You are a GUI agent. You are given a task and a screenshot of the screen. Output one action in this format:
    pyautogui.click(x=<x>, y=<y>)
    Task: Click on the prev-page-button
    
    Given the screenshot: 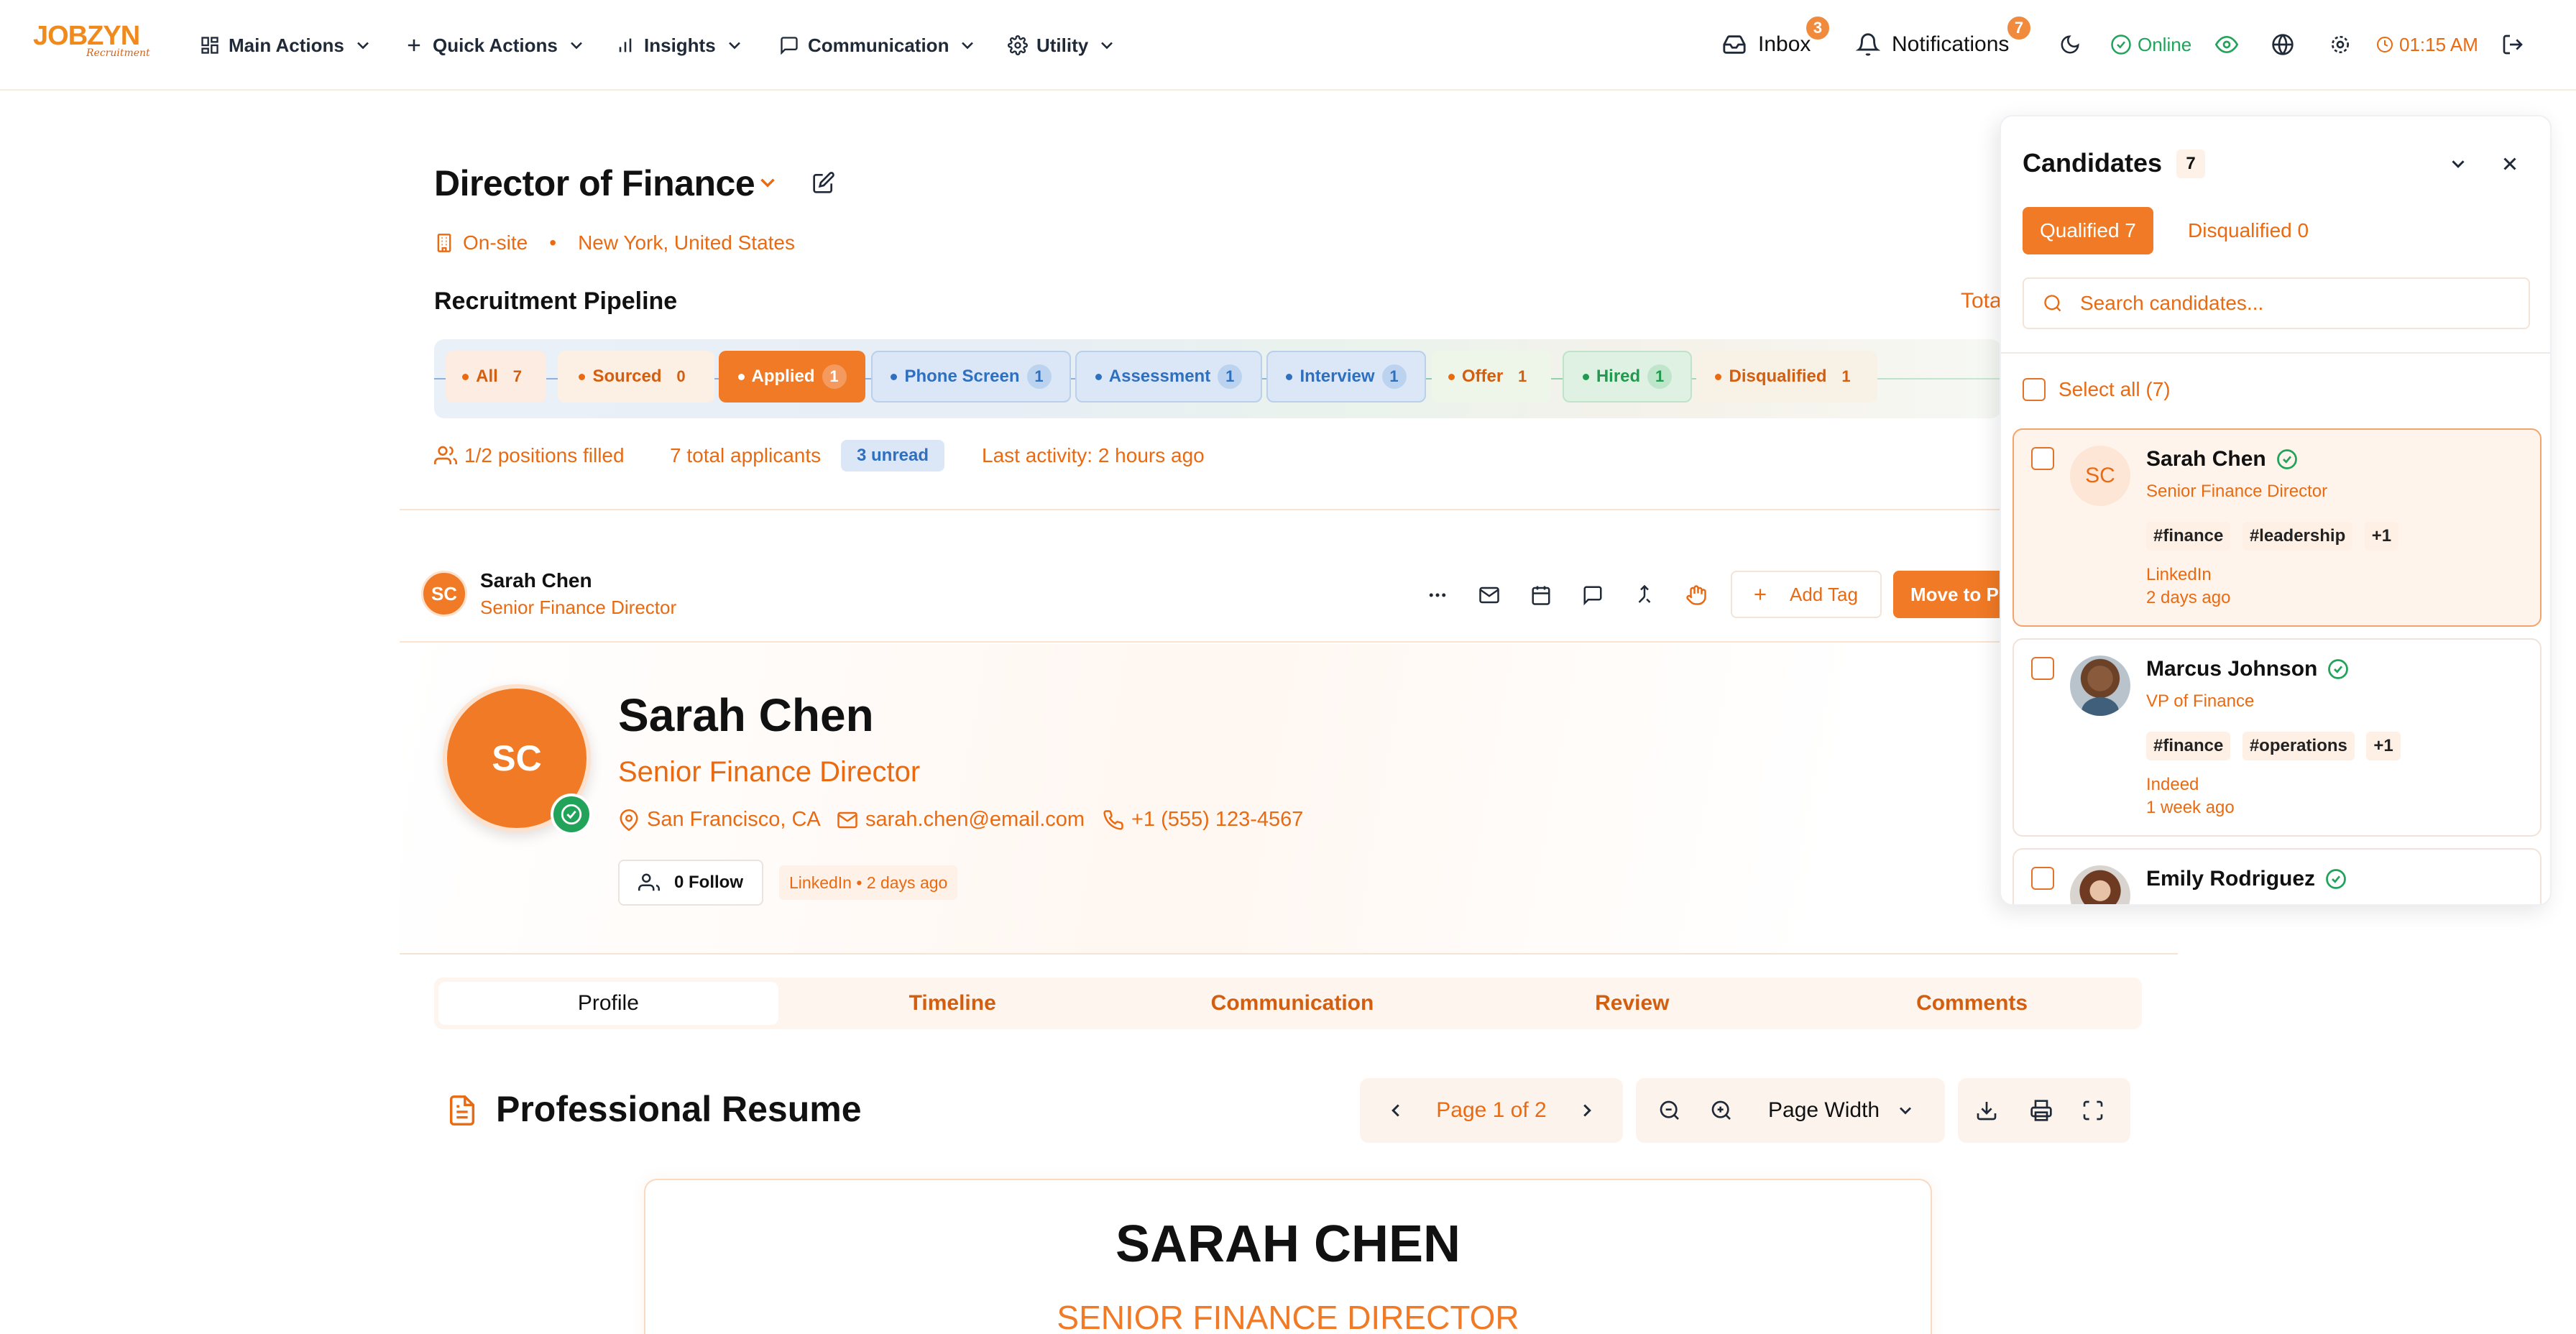 What is the action you would take?
    pyautogui.click(x=1396, y=1110)
    